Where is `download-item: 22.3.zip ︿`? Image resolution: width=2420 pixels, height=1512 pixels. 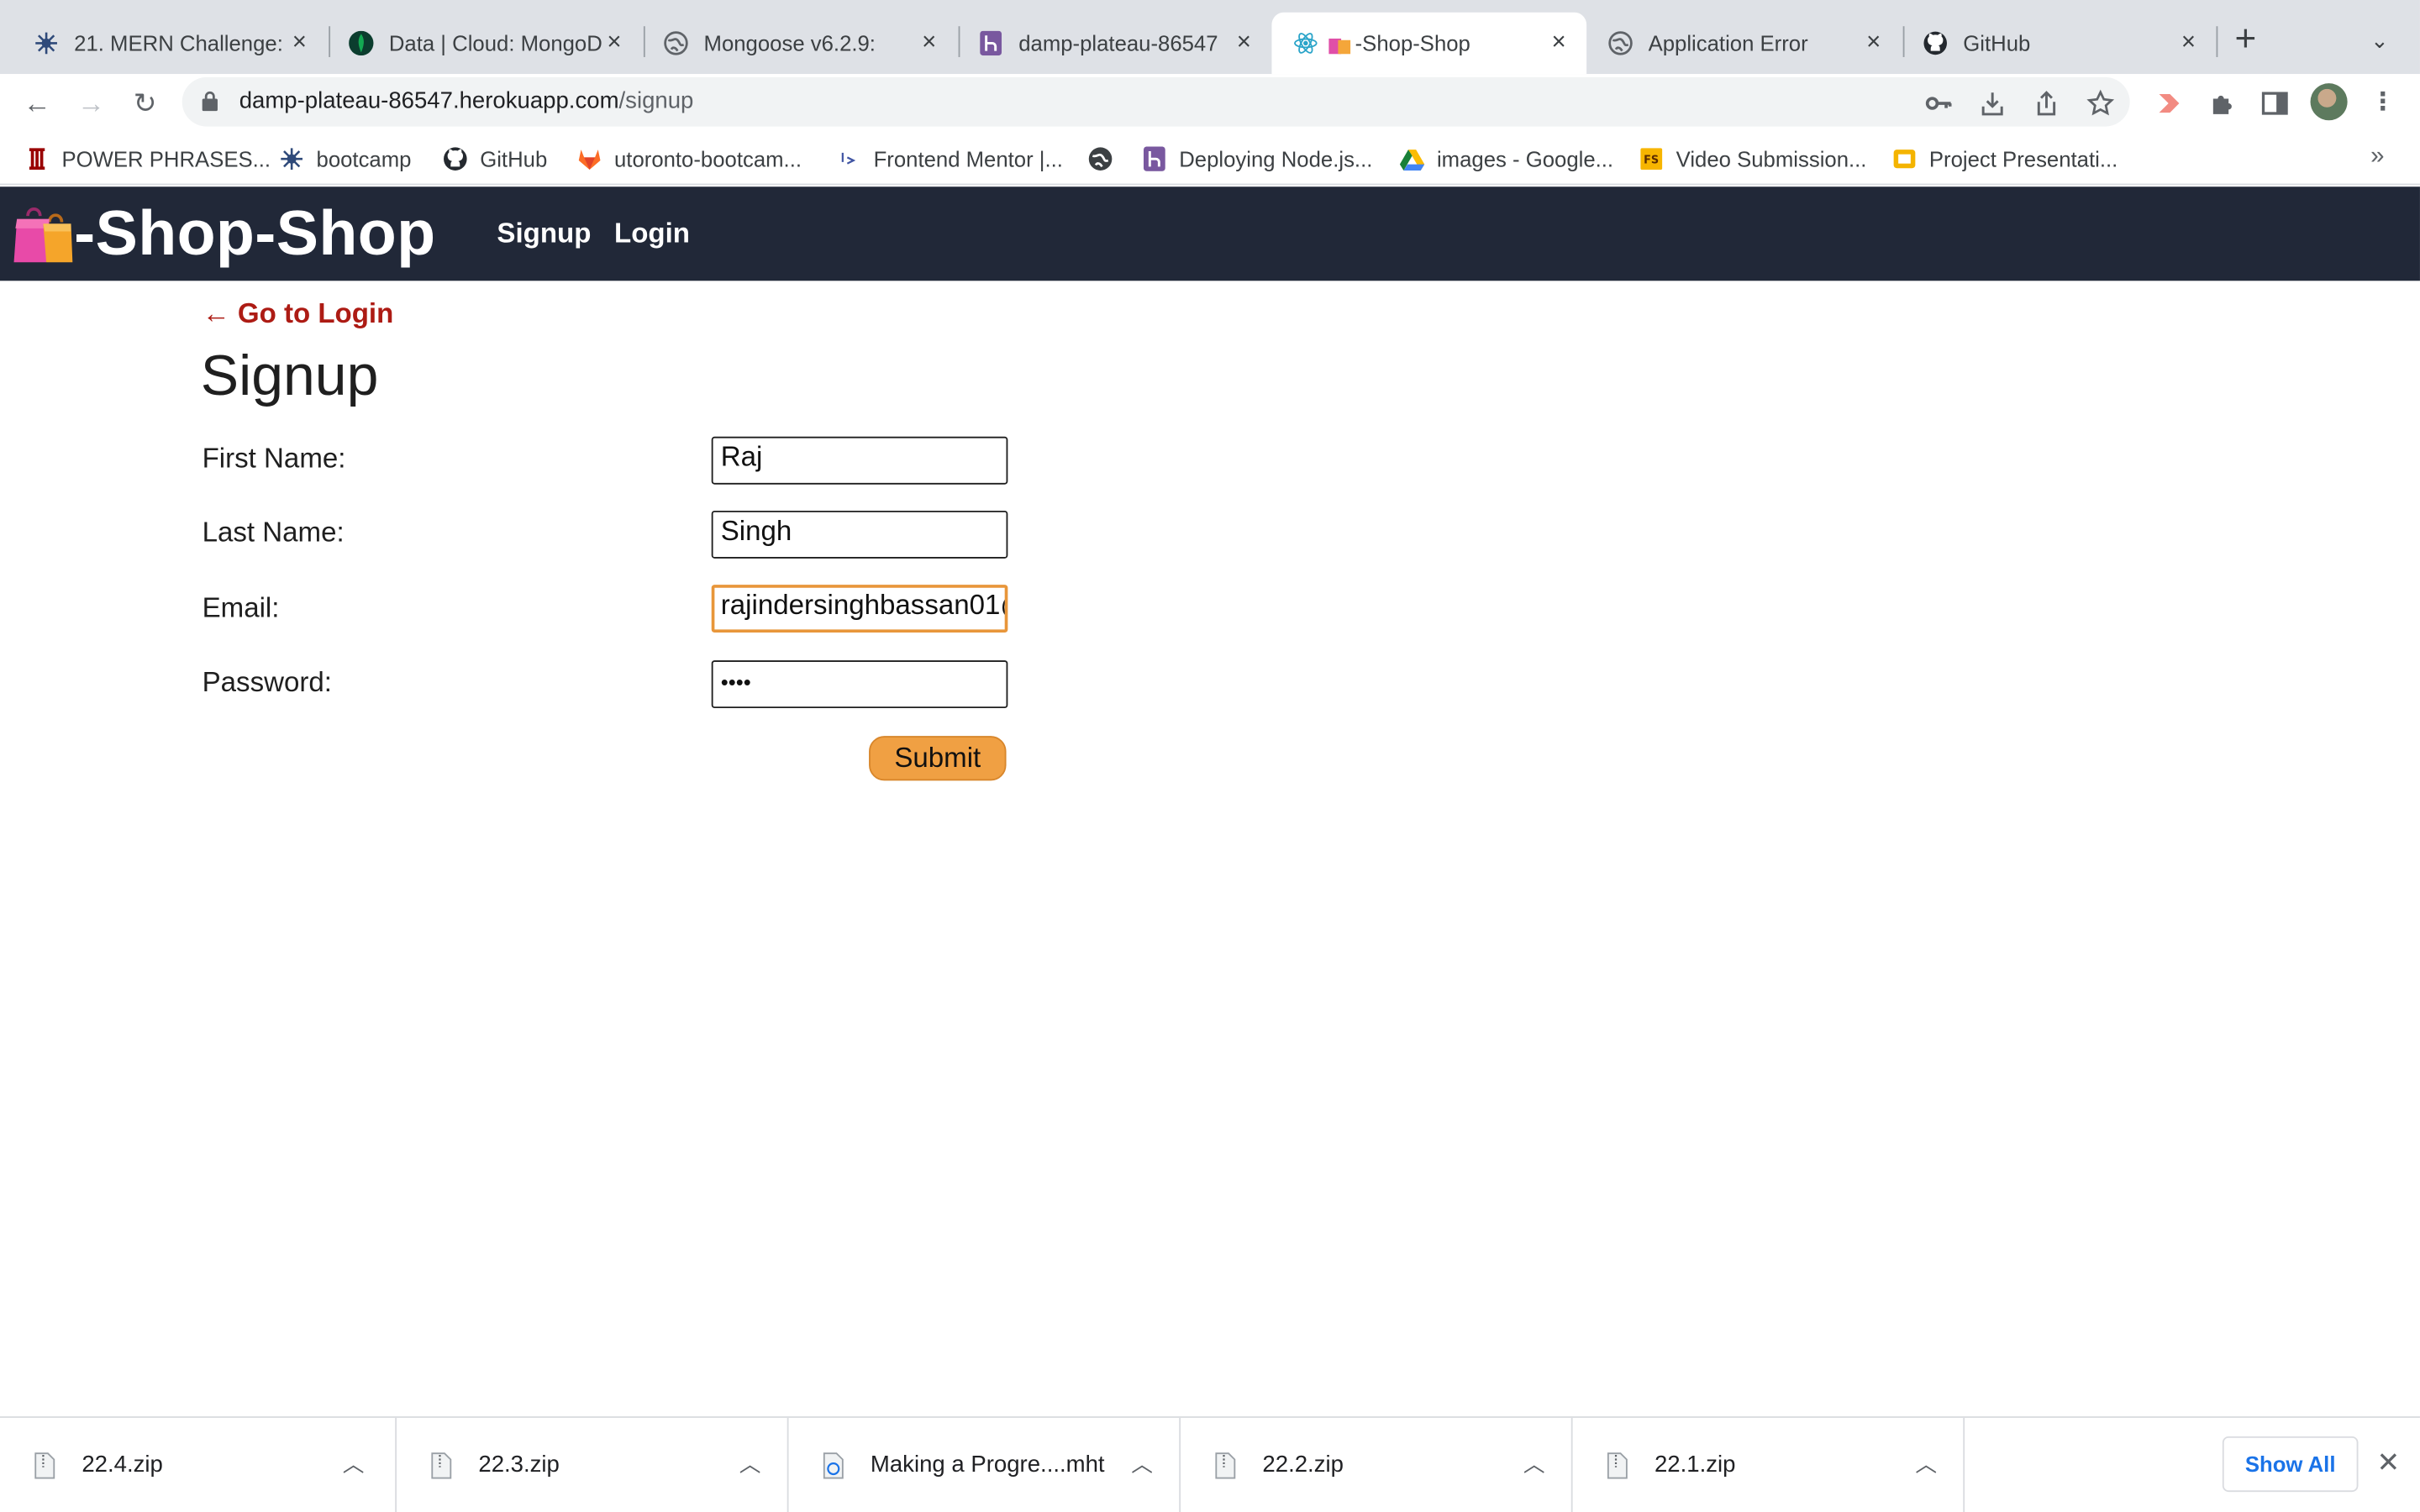
download-item: 22.3.zip ︿ is located at coordinates (593, 1464).